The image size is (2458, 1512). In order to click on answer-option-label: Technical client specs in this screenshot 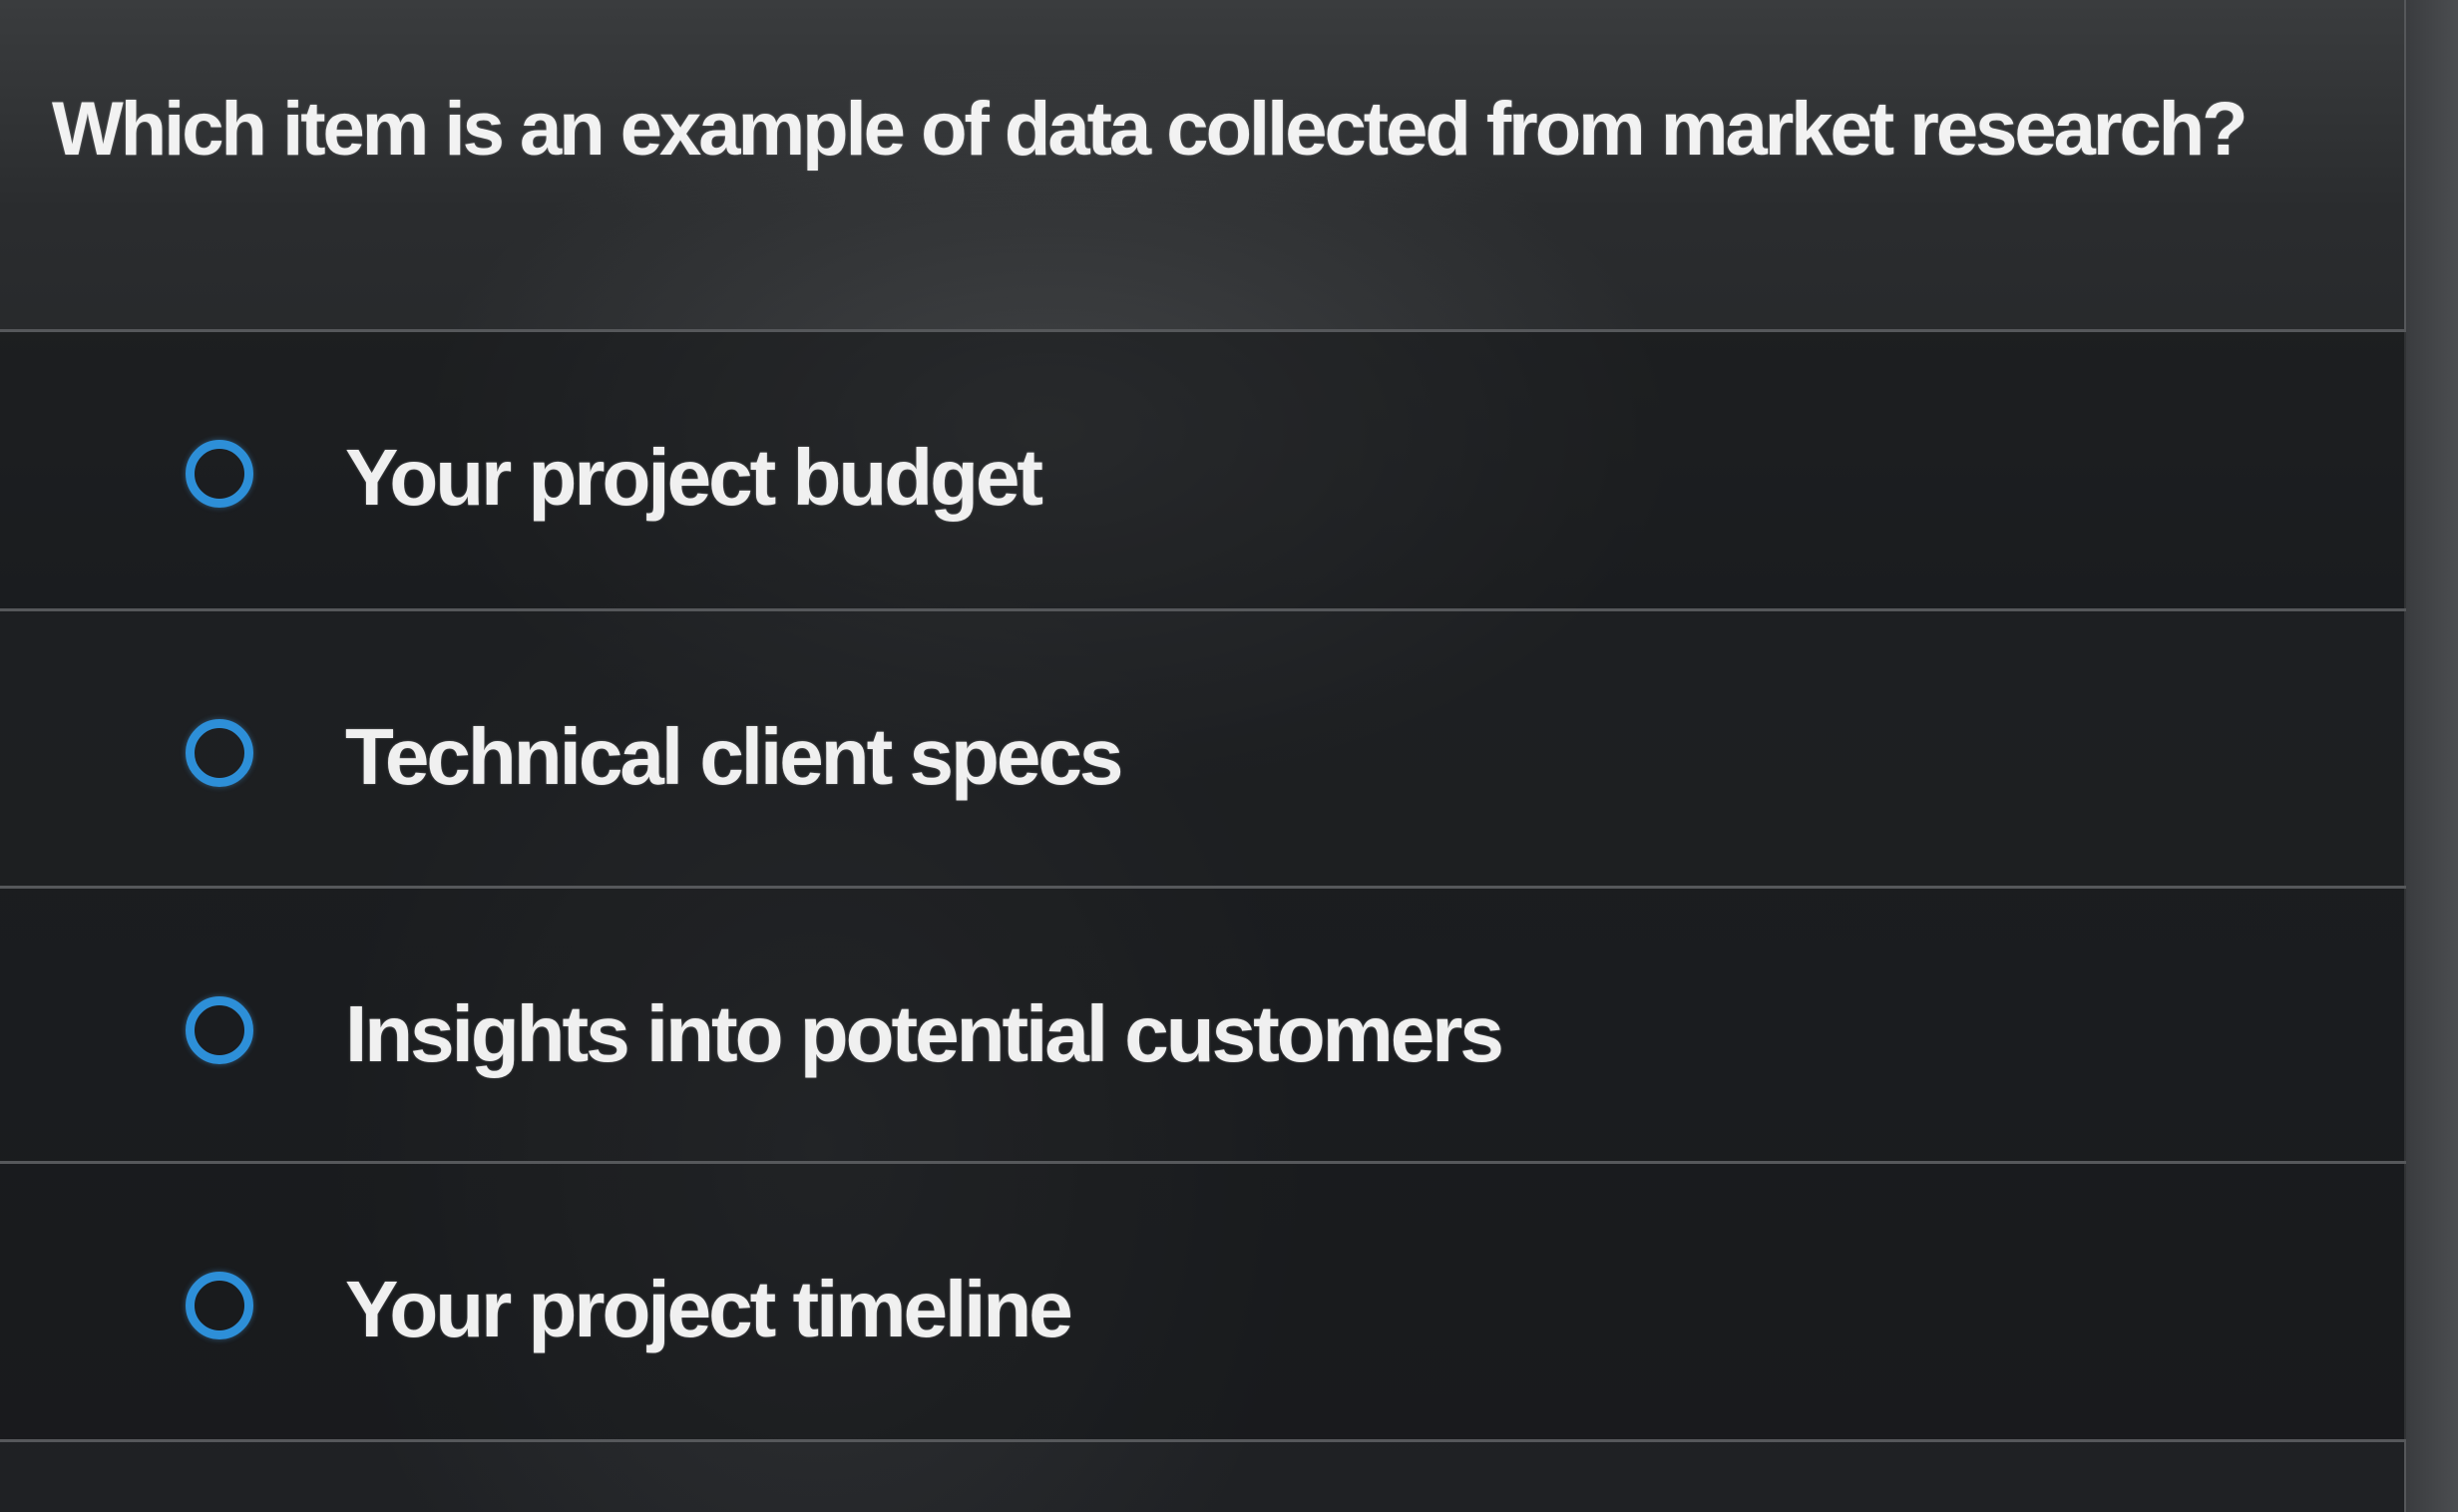, I will do `click(734, 756)`.